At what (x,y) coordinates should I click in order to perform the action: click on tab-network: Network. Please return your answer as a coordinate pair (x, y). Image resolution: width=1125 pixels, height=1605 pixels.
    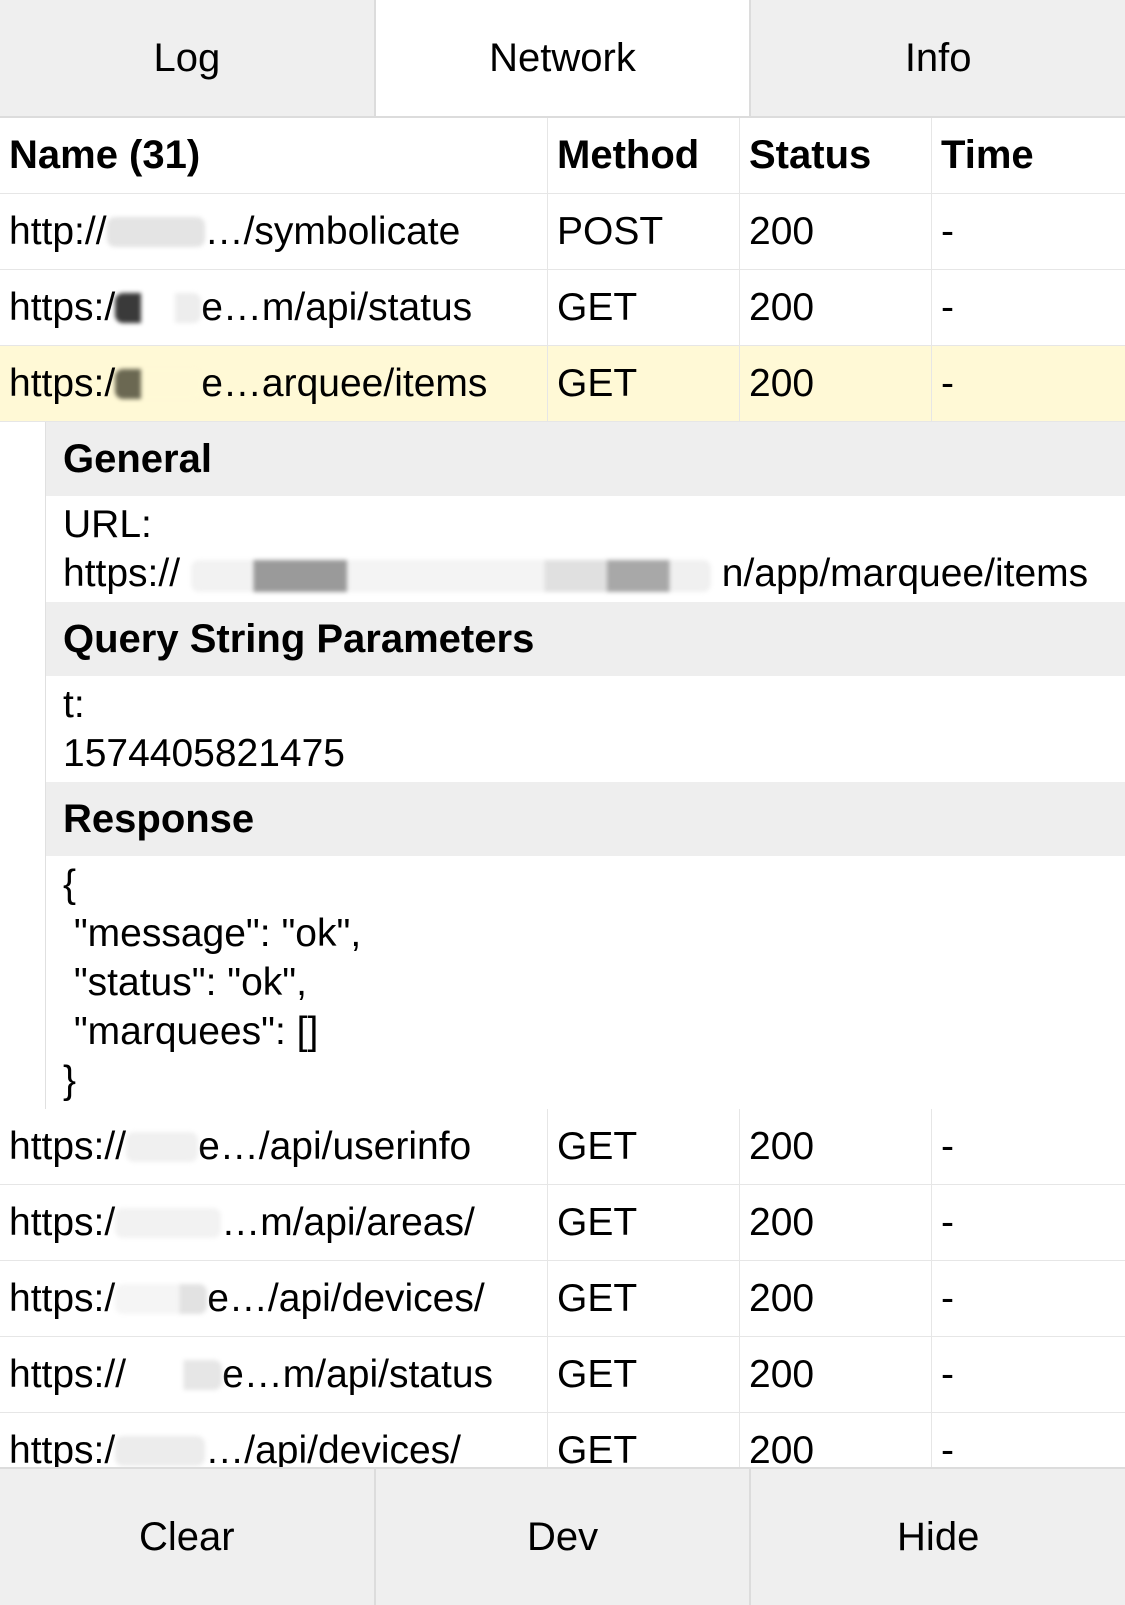
    Looking at the image, I should click on (563, 58).